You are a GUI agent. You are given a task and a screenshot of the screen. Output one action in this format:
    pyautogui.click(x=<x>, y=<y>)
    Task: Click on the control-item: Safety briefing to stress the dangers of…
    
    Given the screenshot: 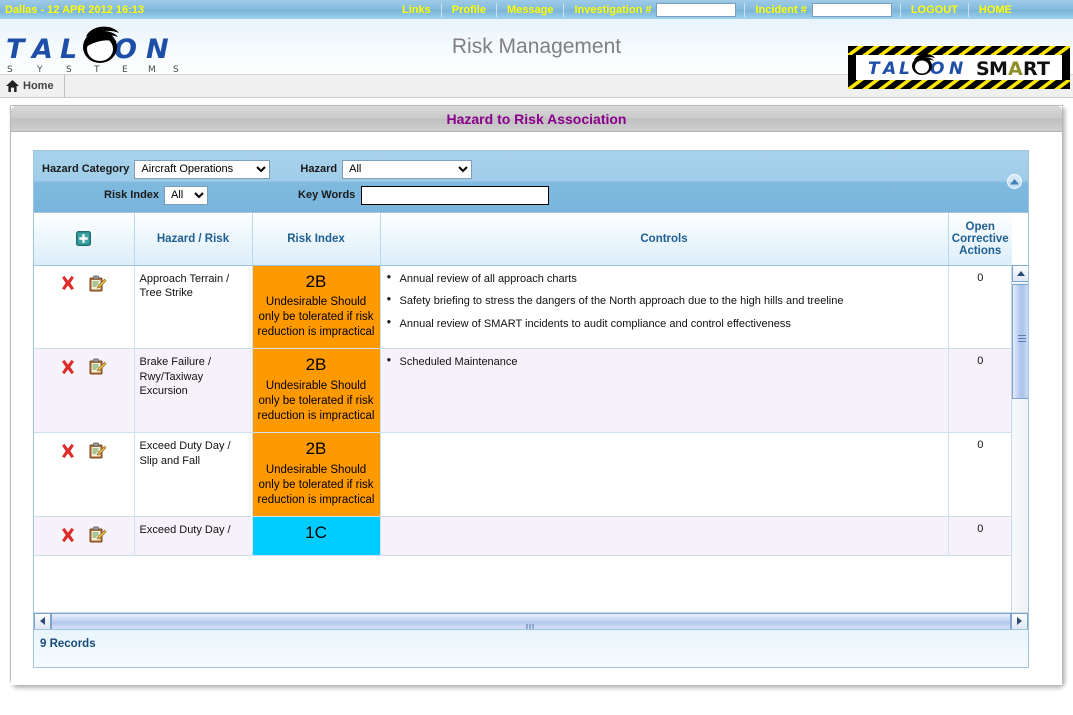 What is the action you would take?
    pyautogui.click(x=665, y=301)
    